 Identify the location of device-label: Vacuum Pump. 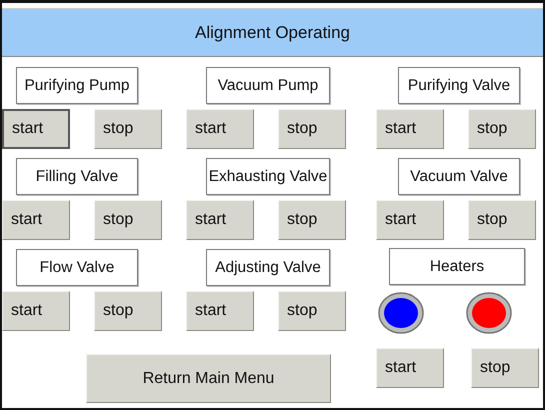
(268, 85).